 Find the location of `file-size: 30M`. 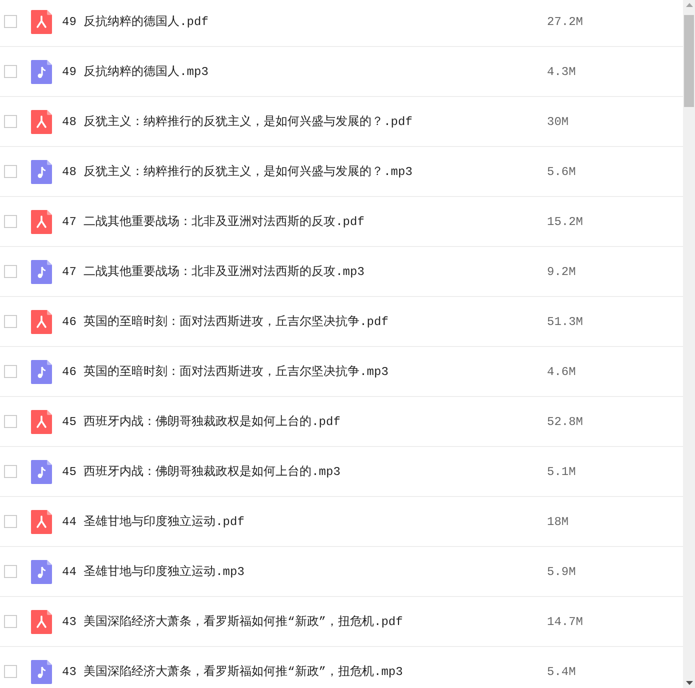

file-size: 30M is located at coordinates (558, 121).